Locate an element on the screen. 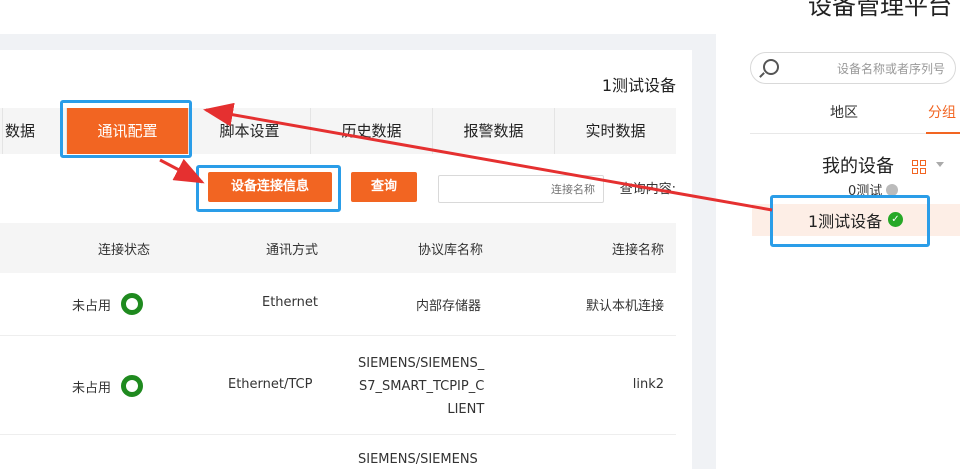 The height and width of the screenshot is (469, 960). tab-group: 分组 is located at coordinates (942, 112).